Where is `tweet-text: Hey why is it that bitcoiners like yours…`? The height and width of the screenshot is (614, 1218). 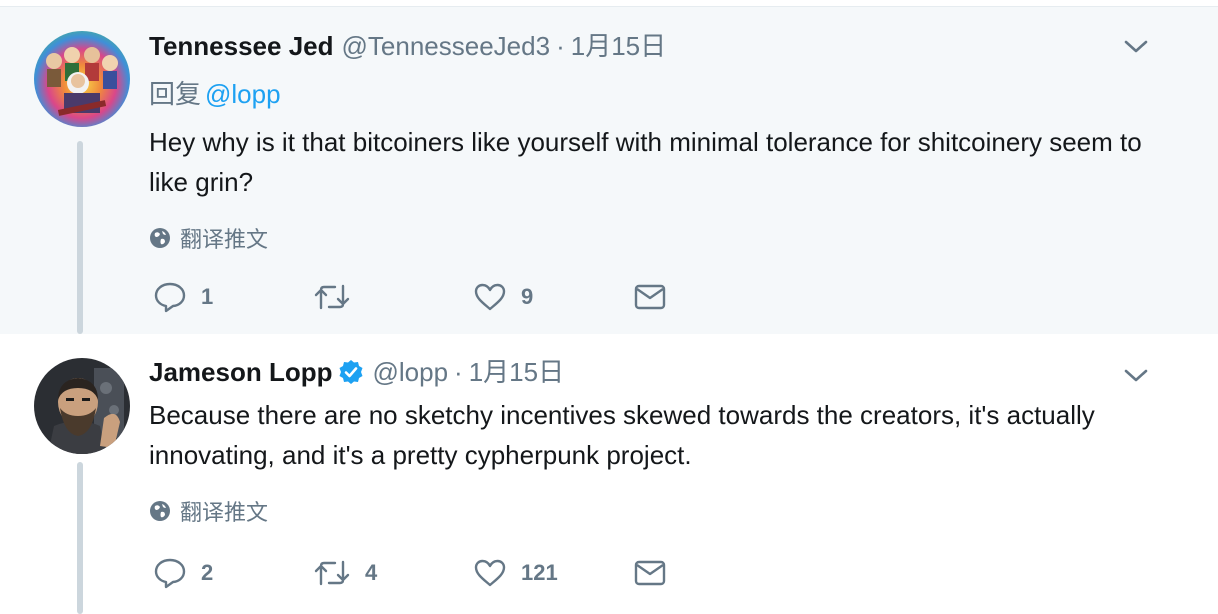
tweet-text: Hey why is it that bitcoiners like yours… is located at coordinates (645, 162).